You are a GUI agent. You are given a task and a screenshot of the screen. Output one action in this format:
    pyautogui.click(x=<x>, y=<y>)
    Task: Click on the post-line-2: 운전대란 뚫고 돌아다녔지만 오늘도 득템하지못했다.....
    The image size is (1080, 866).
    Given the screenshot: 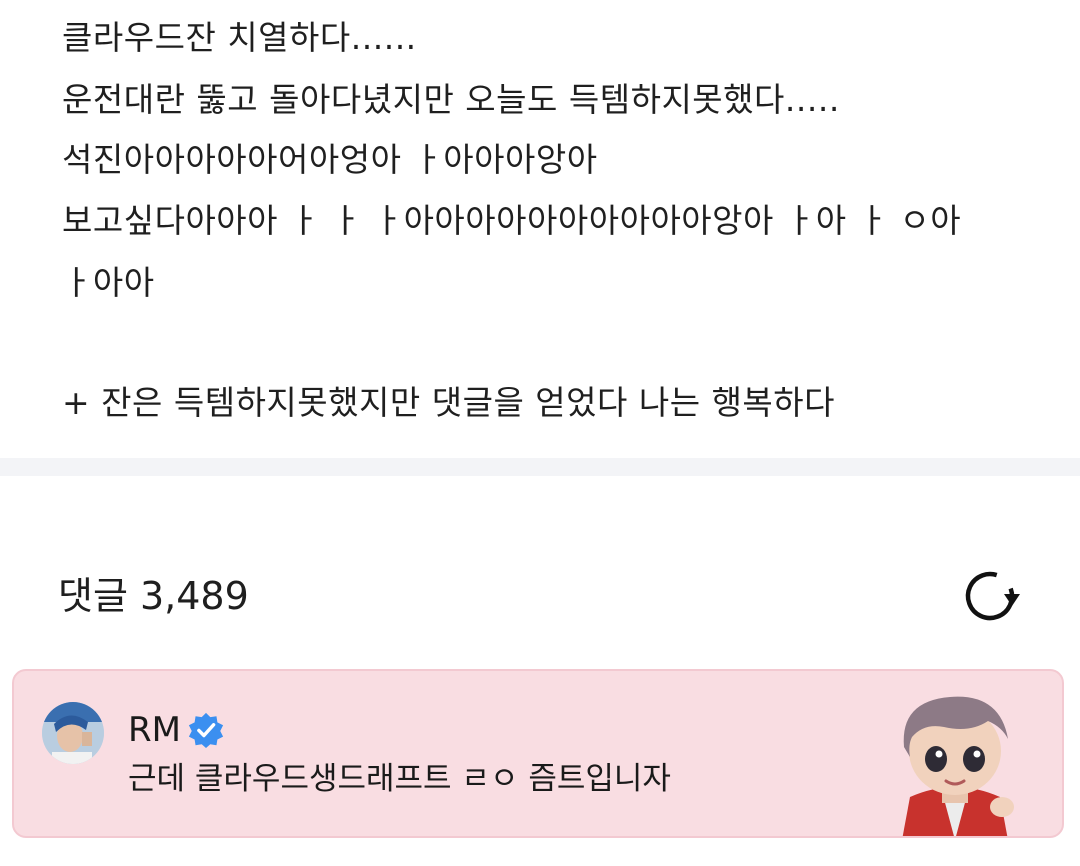 What is the action you would take?
    pyautogui.click(x=451, y=99)
    